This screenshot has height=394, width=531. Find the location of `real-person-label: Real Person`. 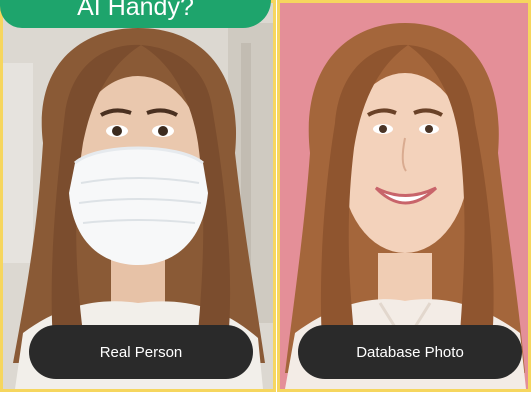

real-person-label: Real Person is located at coordinates (141, 352).